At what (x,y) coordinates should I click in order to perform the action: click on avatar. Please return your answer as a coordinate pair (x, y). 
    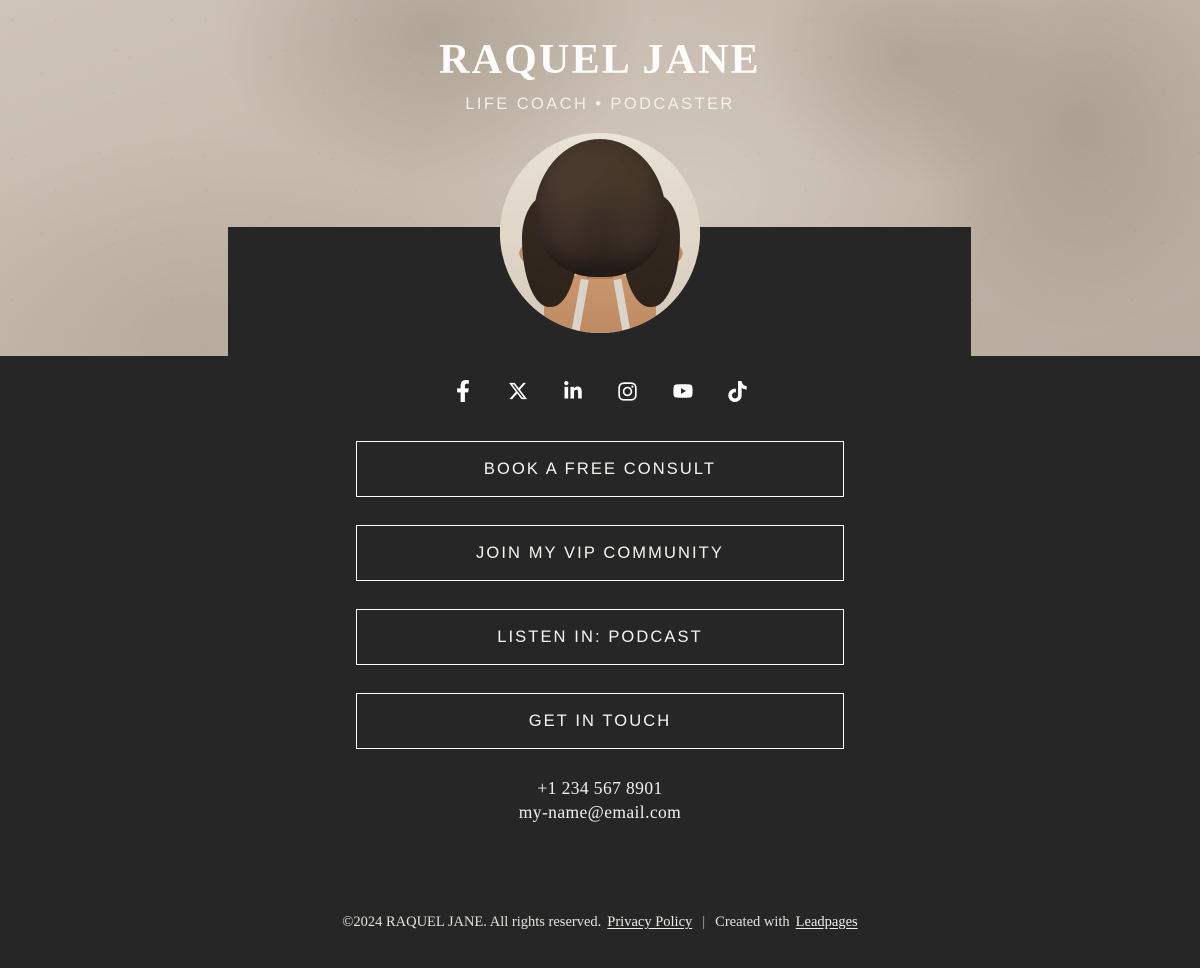
    Looking at the image, I should click on (600, 233).